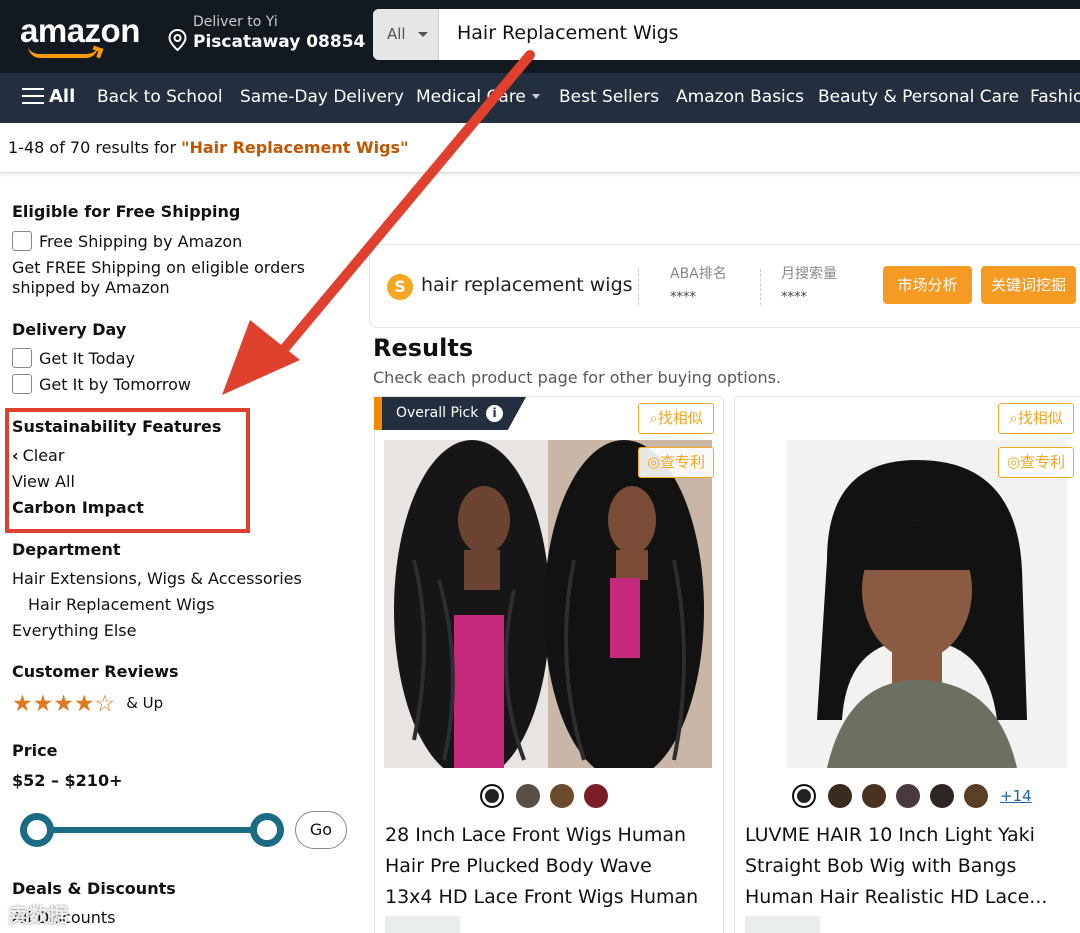 This screenshot has width=1080, height=933. What do you see at coordinates (66, 549) in the screenshot?
I see `department-heading: Department` at bounding box center [66, 549].